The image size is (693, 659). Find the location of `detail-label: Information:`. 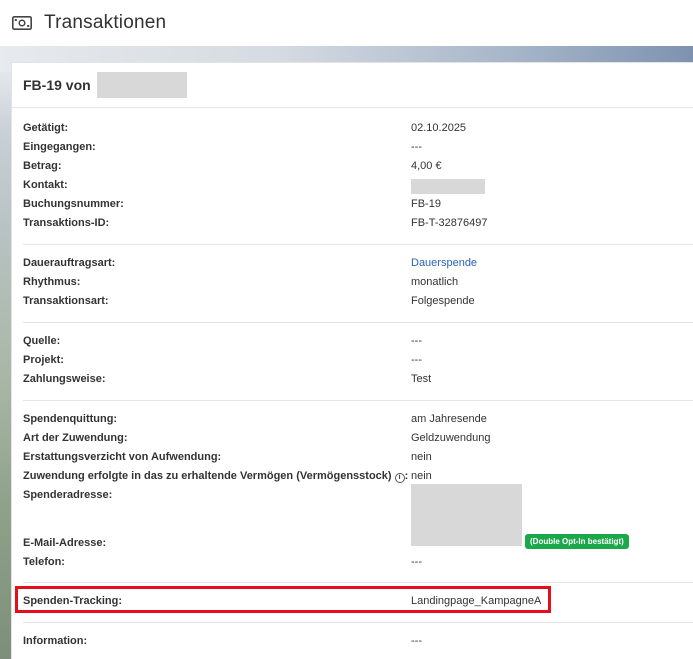

detail-label: Information: is located at coordinates (55, 641).